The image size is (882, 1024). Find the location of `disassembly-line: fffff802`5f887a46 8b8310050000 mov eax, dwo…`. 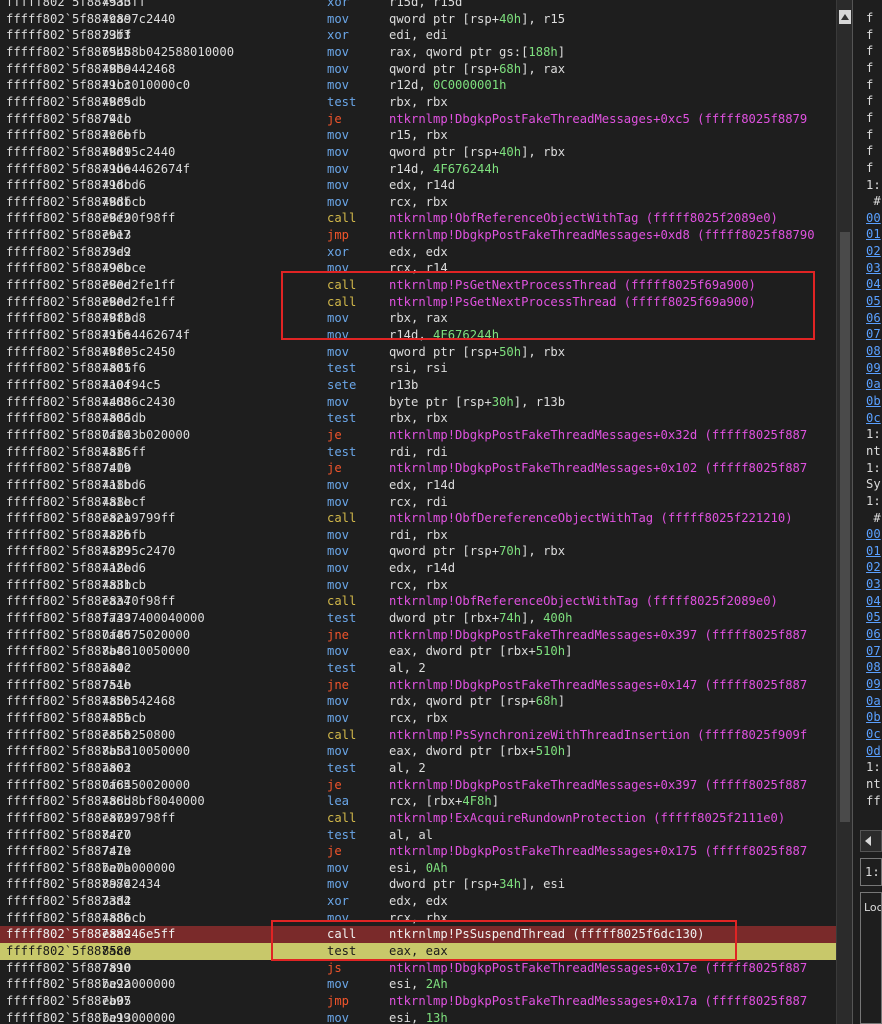

disassembly-line: fffff802`5f887a46 8b8310050000 mov eax, dwo… is located at coordinates (418, 651).